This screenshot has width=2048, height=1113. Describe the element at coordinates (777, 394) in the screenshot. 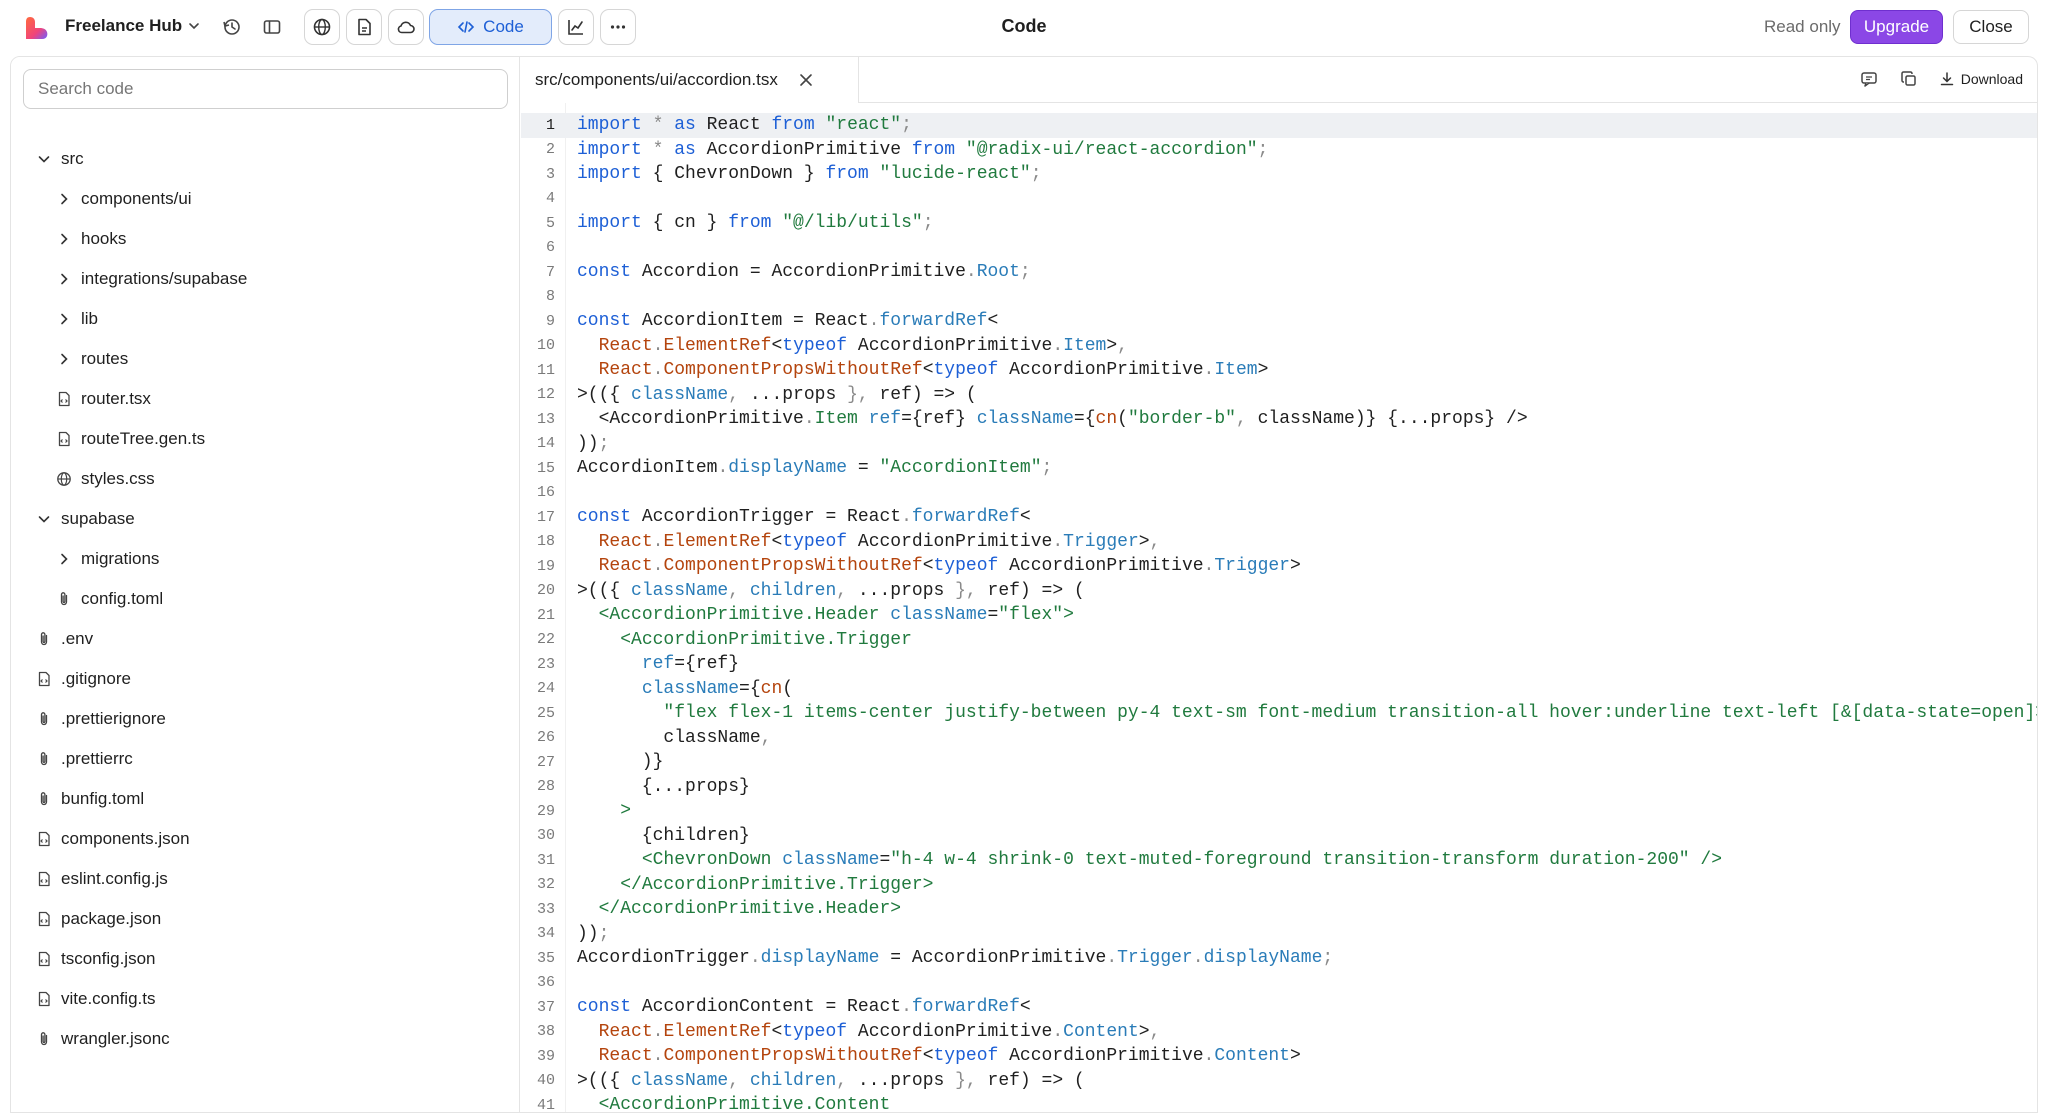

I see `line-content: >(({ className, ...props }, ref) => (` at that location.